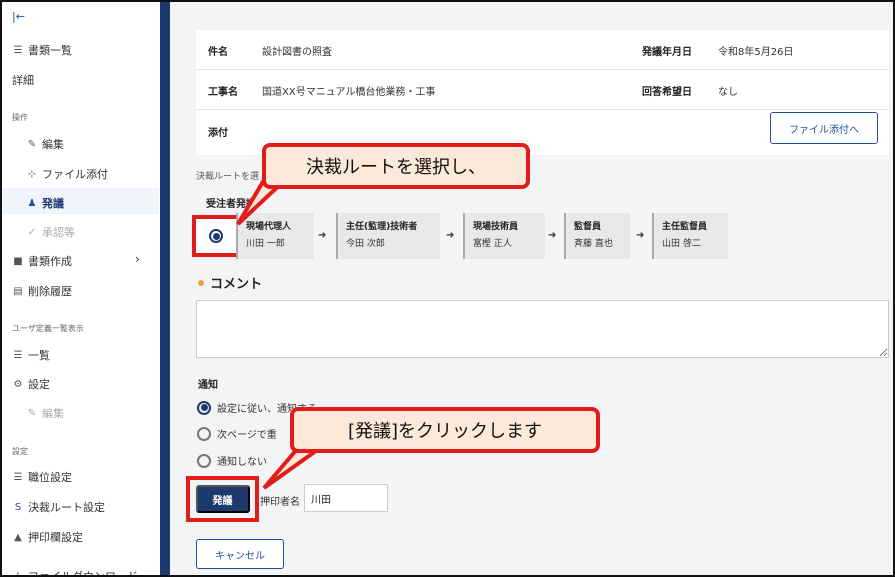  What do you see at coordinates (230, 282) in the screenshot?
I see `comment-heading: コメント` at bounding box center [230, 282].